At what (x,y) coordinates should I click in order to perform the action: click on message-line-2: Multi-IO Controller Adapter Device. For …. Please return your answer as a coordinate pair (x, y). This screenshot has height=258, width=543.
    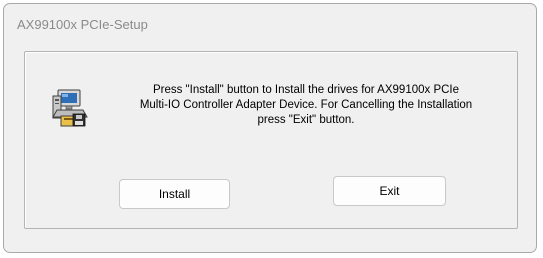
    Looking at the image, I should click on (306, 105).